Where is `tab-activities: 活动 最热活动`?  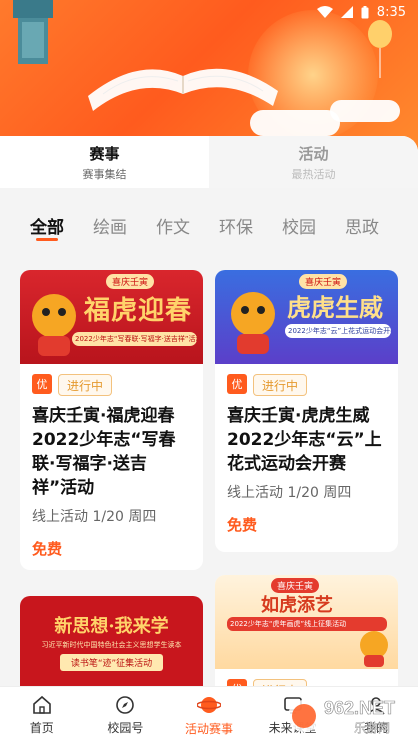
tab-activities: 活动 最热活动 is located at coordinates (313, 162).